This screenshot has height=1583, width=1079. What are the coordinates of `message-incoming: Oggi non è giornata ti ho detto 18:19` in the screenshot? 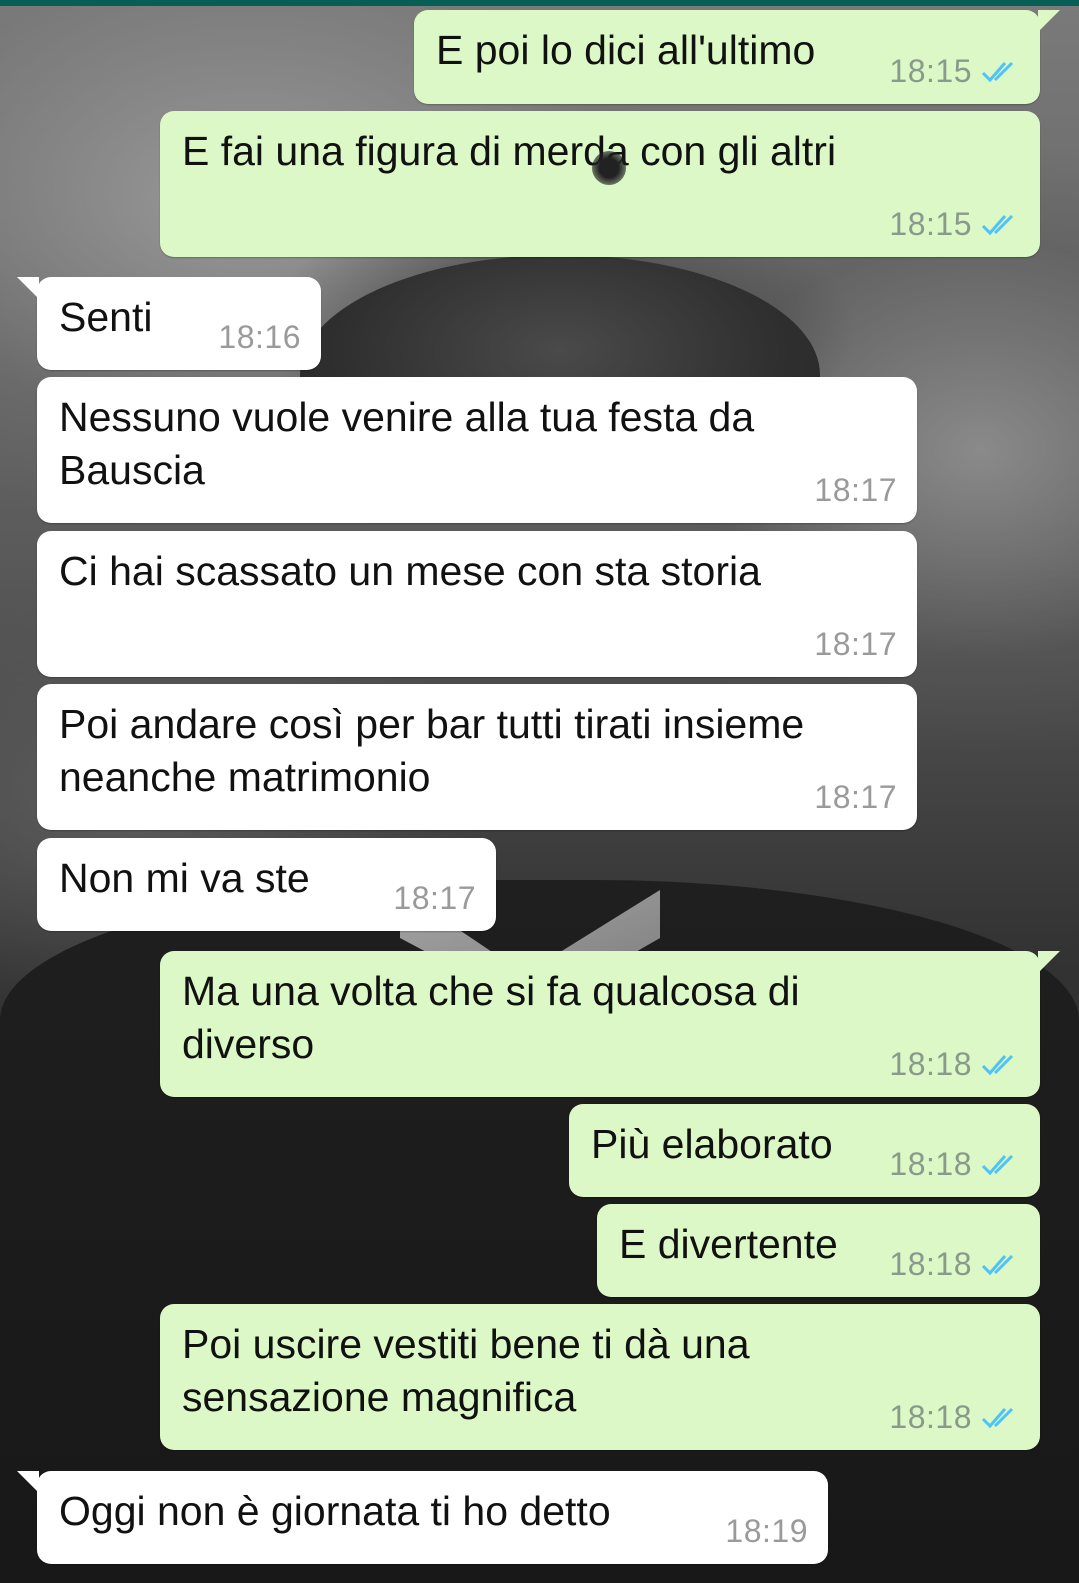 It's located at (422, 1517).